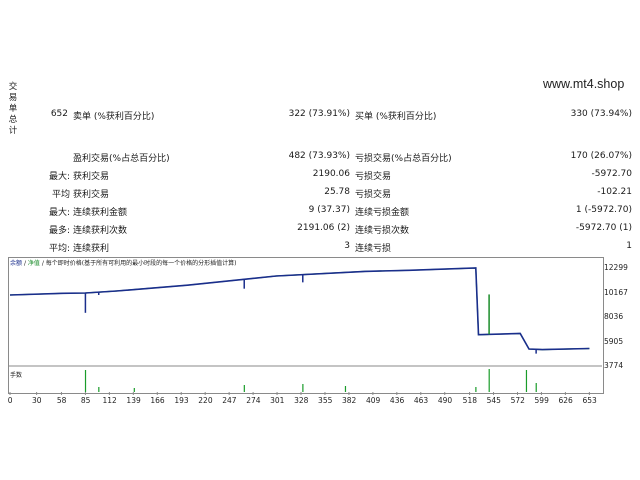 The image size is (640, 480). Describe the element at coordinates (299, 393) in the screenshot. I see `x-axis-ticks` at that location.